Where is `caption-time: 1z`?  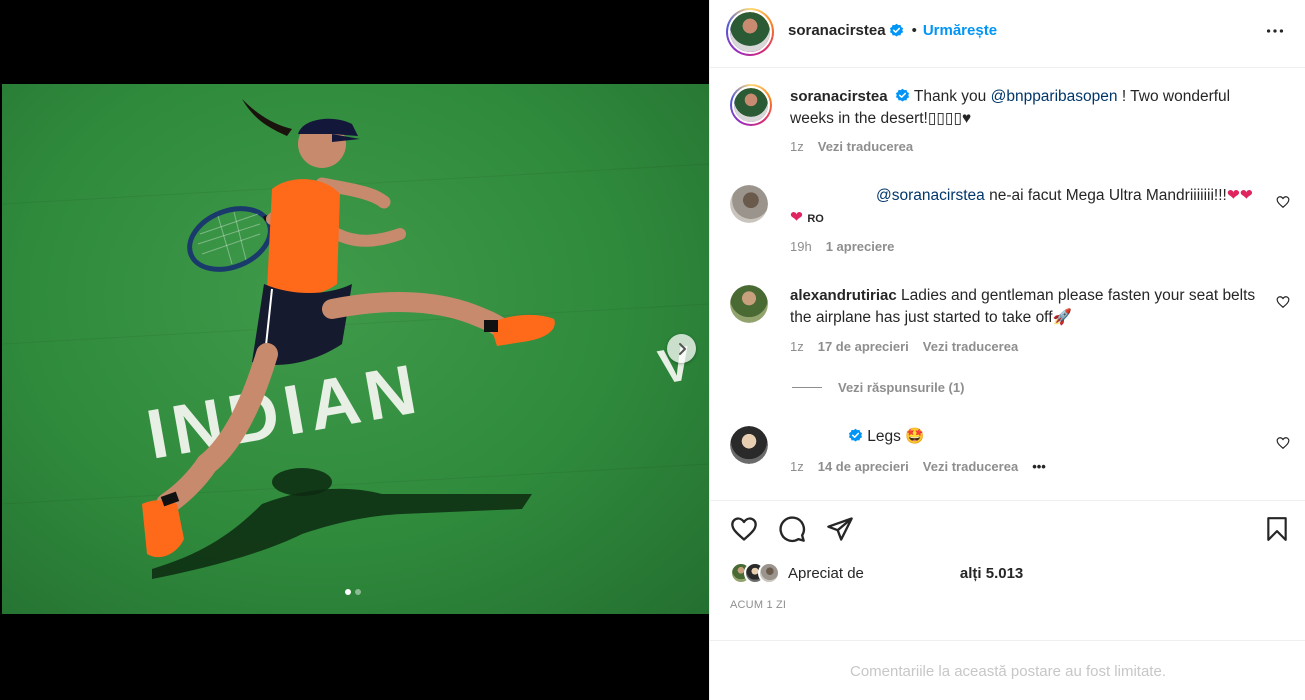
caption-time: 1z is located at coordinates (797, 146).